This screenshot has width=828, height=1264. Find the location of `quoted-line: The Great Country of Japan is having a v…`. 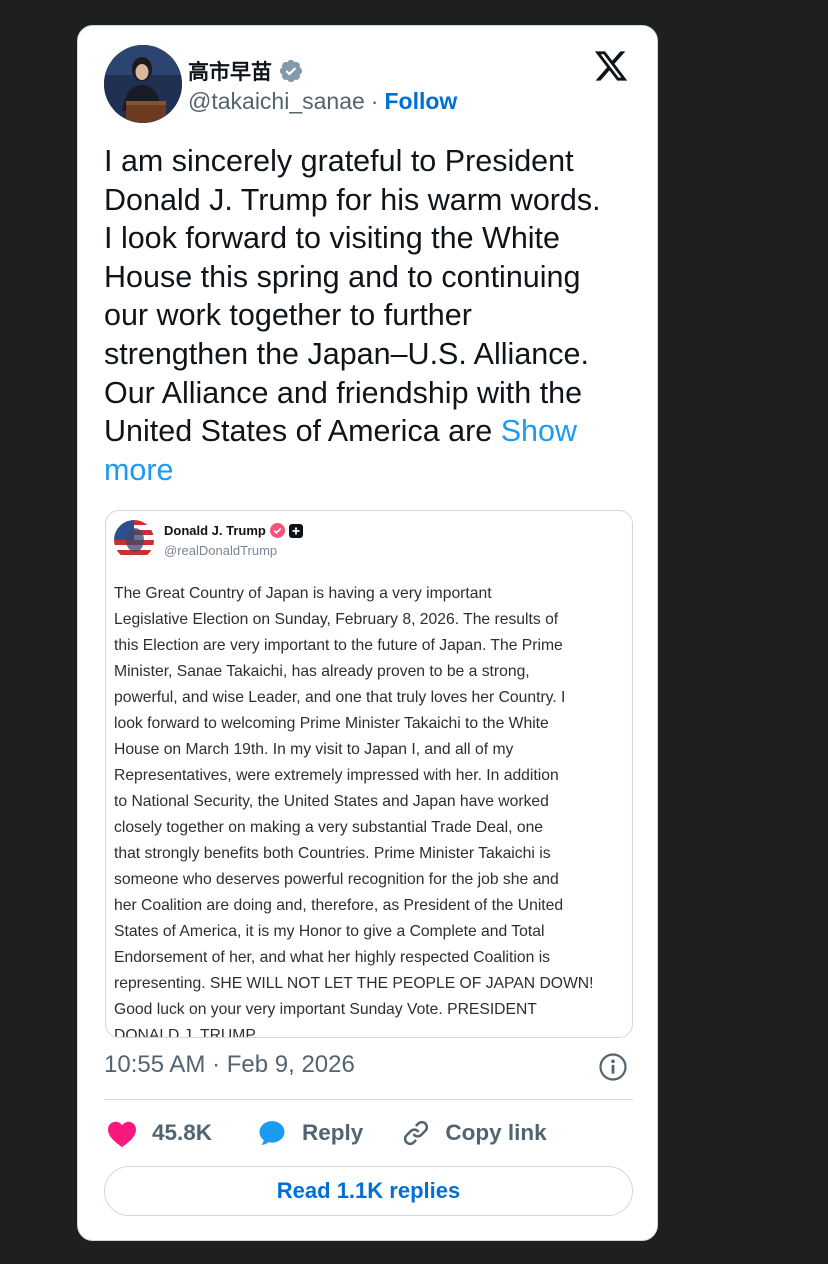

quoted-line: The Great Country of Japan is having a v… is located at coordinates (303, 593).